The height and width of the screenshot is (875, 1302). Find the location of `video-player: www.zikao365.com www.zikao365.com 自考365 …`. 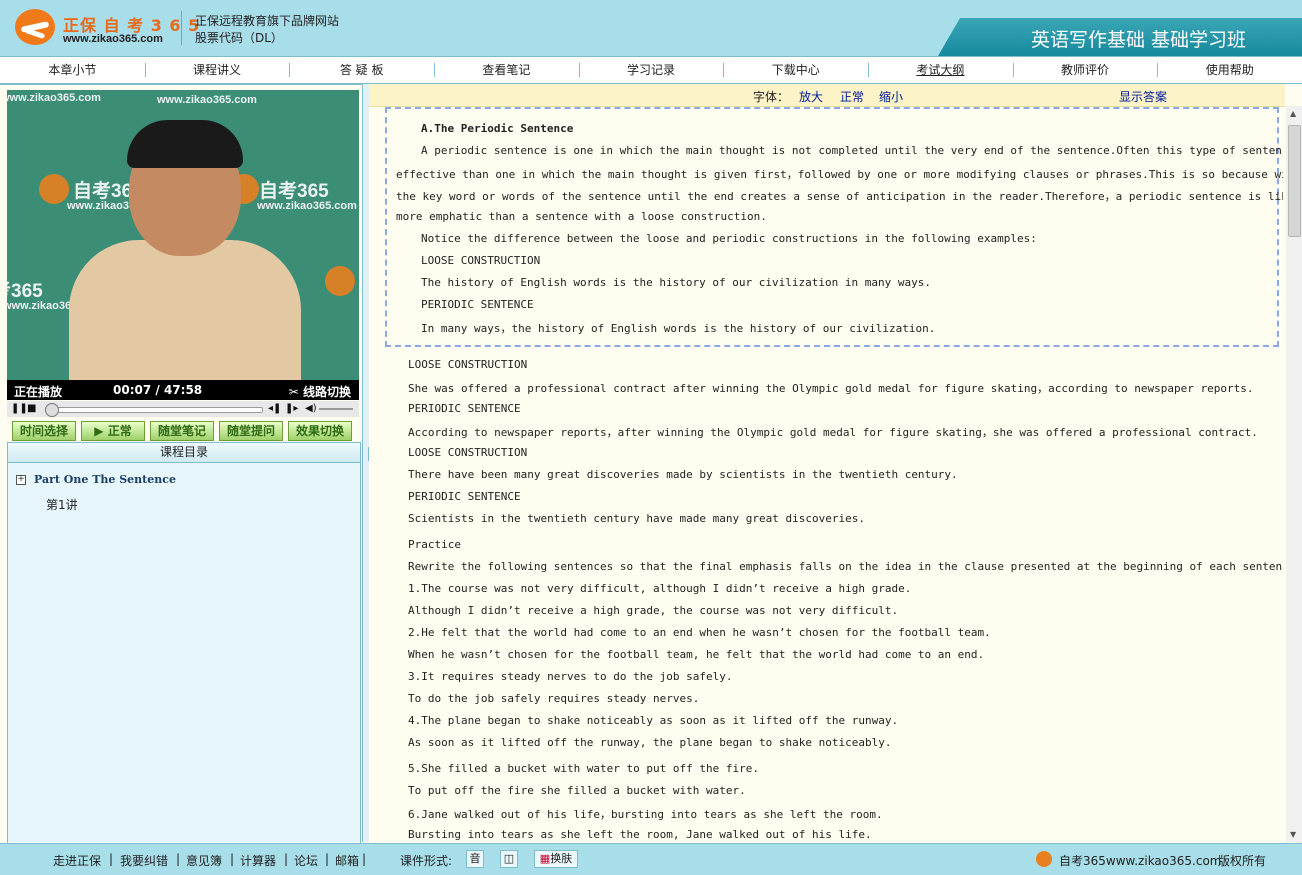

video-player: www.zikao365.com www.zikao365.com 自考365 … is located at coordinates (183, 235).